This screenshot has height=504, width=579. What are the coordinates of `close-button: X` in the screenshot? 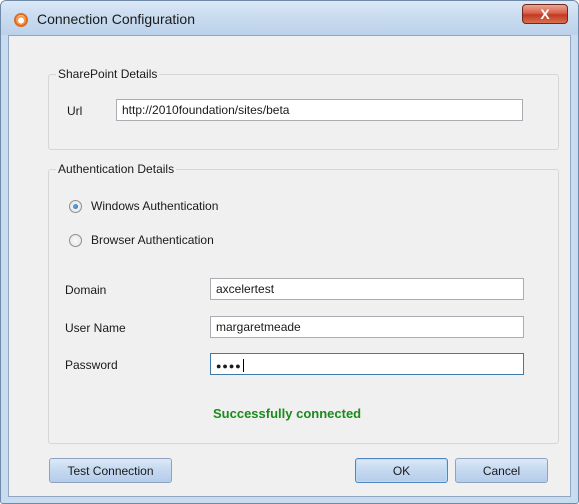 It's located at (545, 14).